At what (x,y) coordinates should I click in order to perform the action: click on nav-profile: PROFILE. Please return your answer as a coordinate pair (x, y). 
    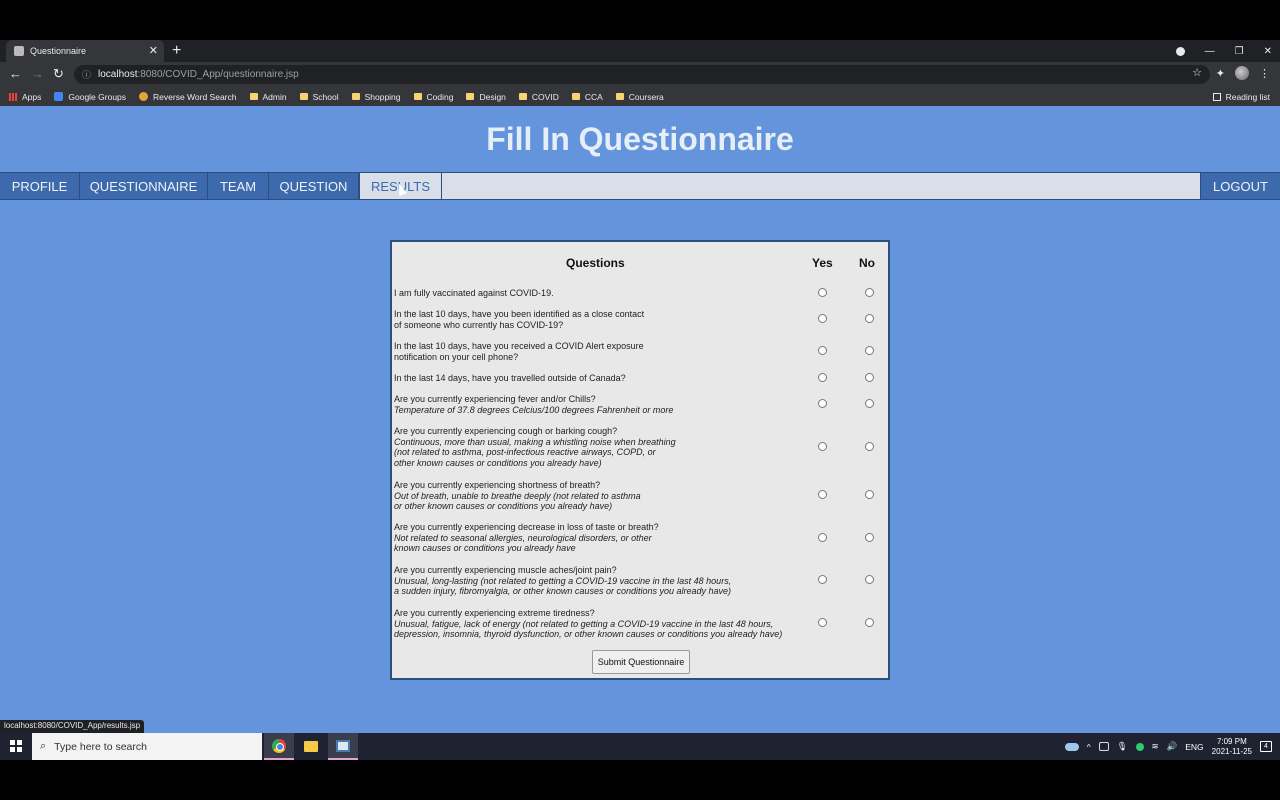
    Looking at the image, I should click on (40, 186).